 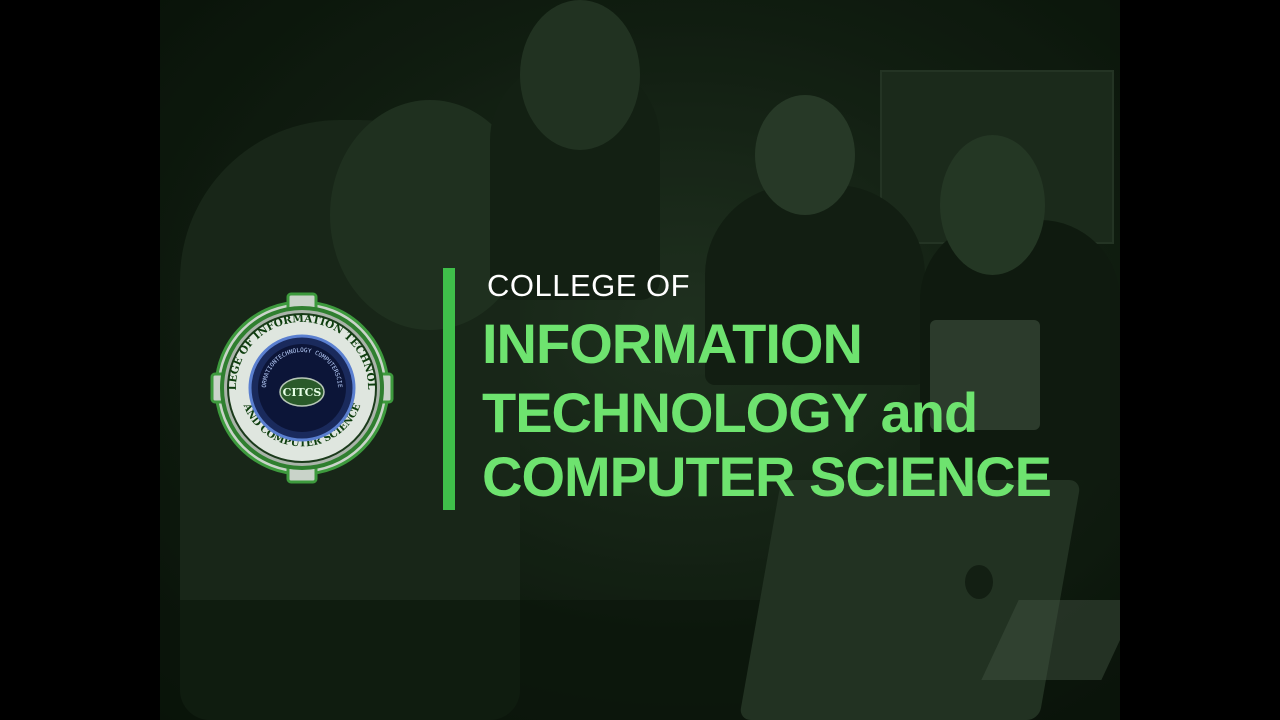 I want to click on title-small: COLLEGE OF, so click(x=589, y=285).